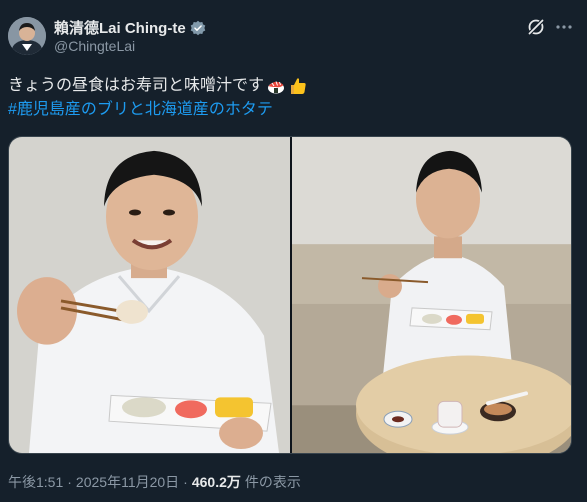  I want to click on post-body: きょうの昼食はお寿司と味噌汁です, so click(136, 85).